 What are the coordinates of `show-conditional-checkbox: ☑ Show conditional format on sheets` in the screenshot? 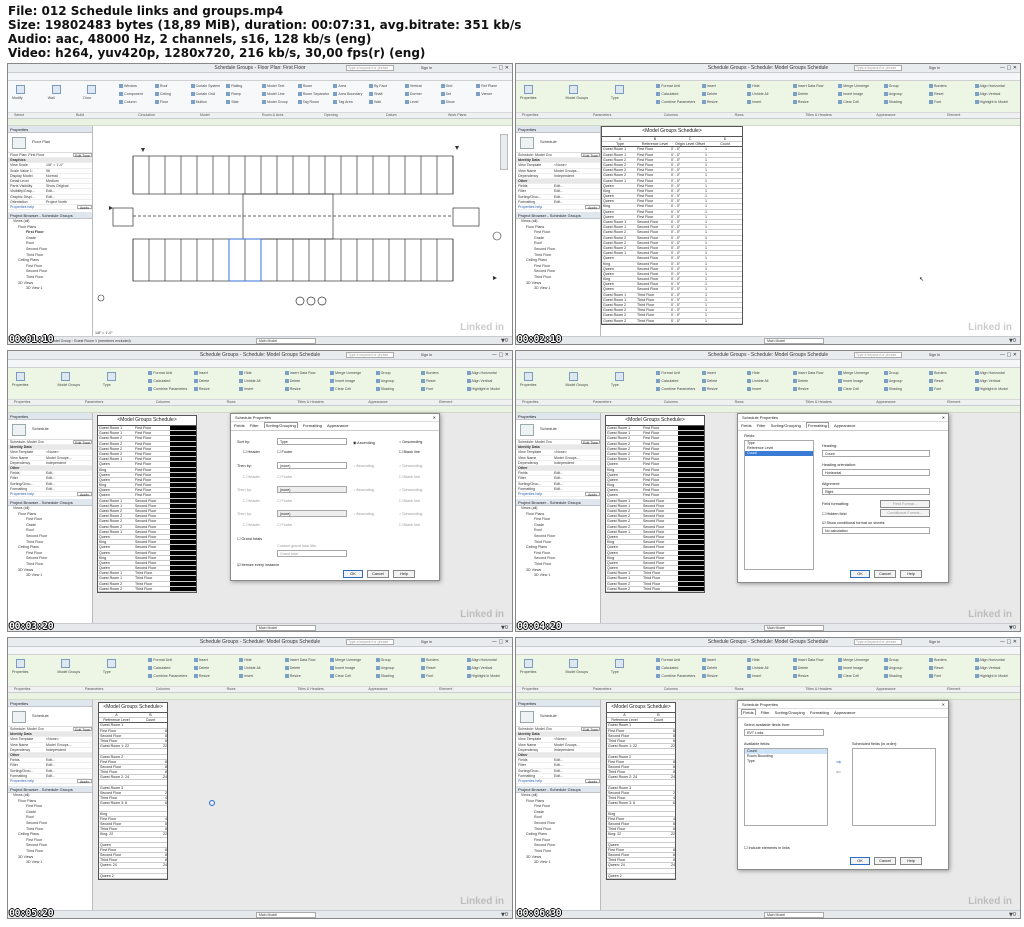 It's located at (853, 522).